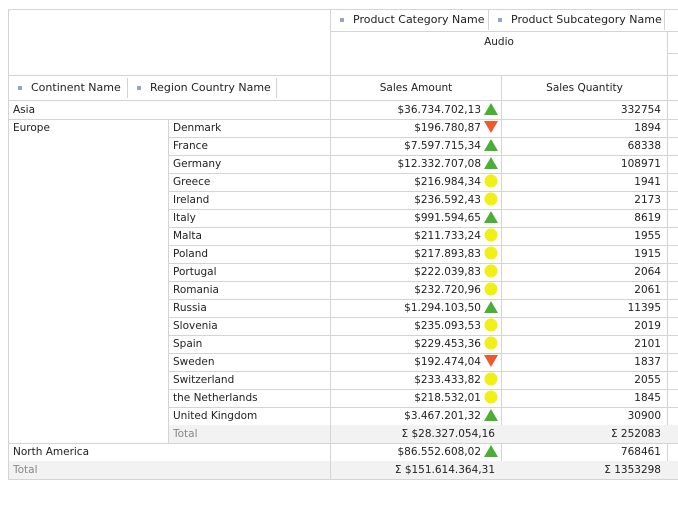  What do you see at coordinates (249, 362) in the screenshot?
I see `row-header-country: Sweden` at bounding box center [249, 362].